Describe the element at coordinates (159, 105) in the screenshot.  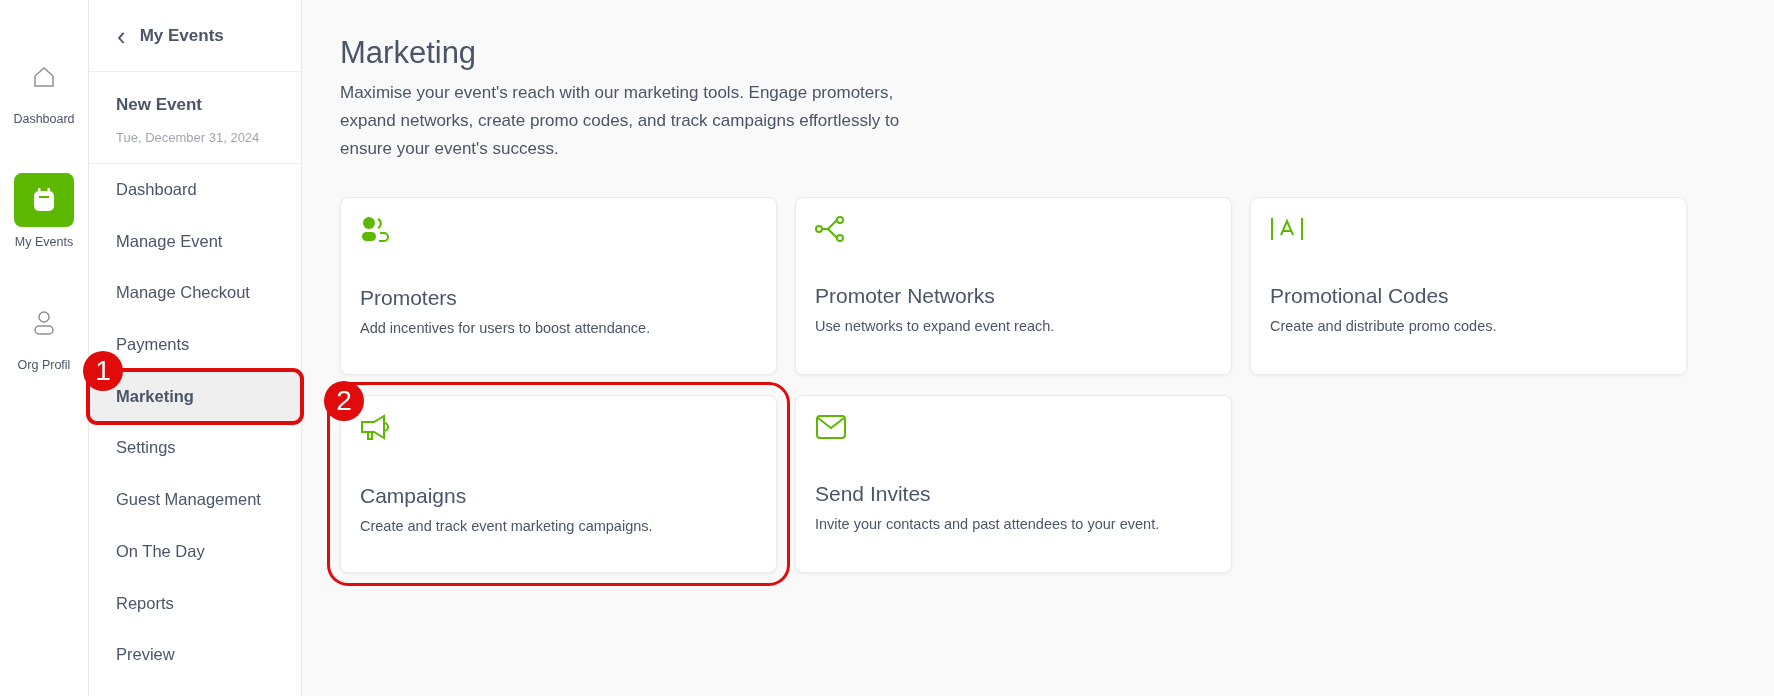
I see `event-name: New Event` at that location.